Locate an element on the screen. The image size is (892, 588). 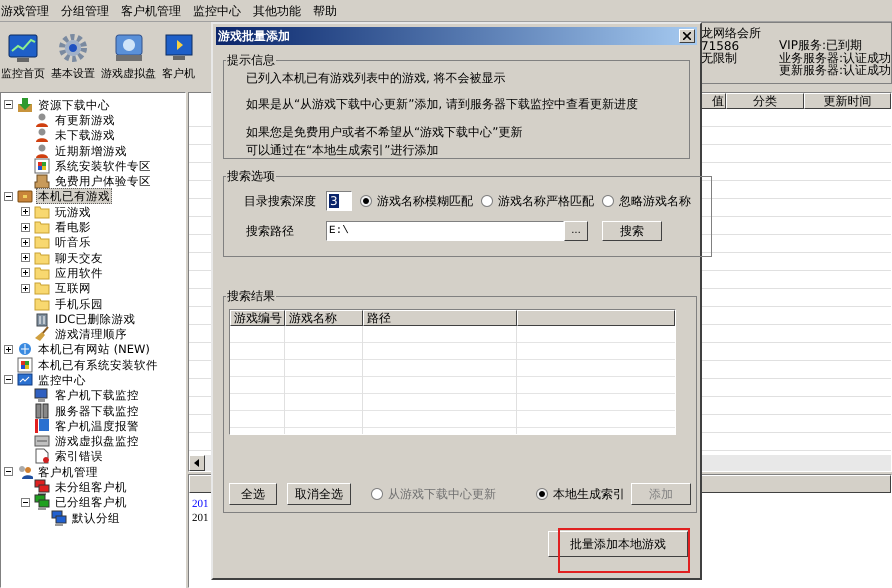
status-text: VIP服务:已到期 is located at coordinates (820, 45).